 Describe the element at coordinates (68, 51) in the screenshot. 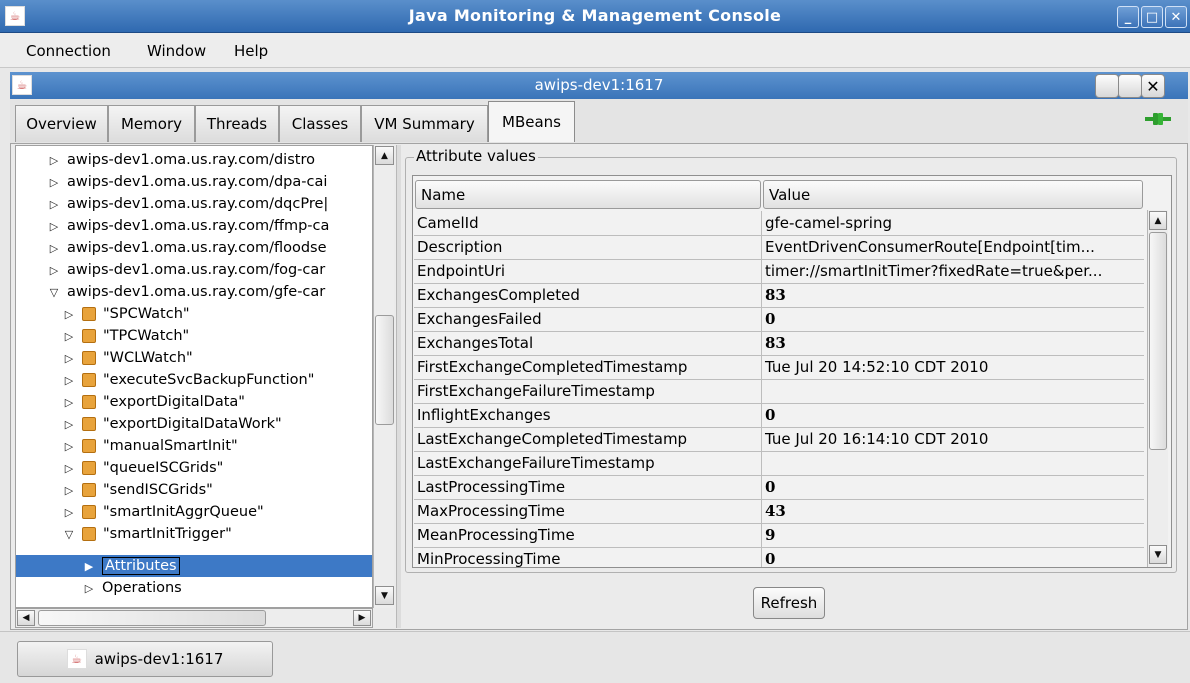

I see `menu-connection: Connection` at that location.